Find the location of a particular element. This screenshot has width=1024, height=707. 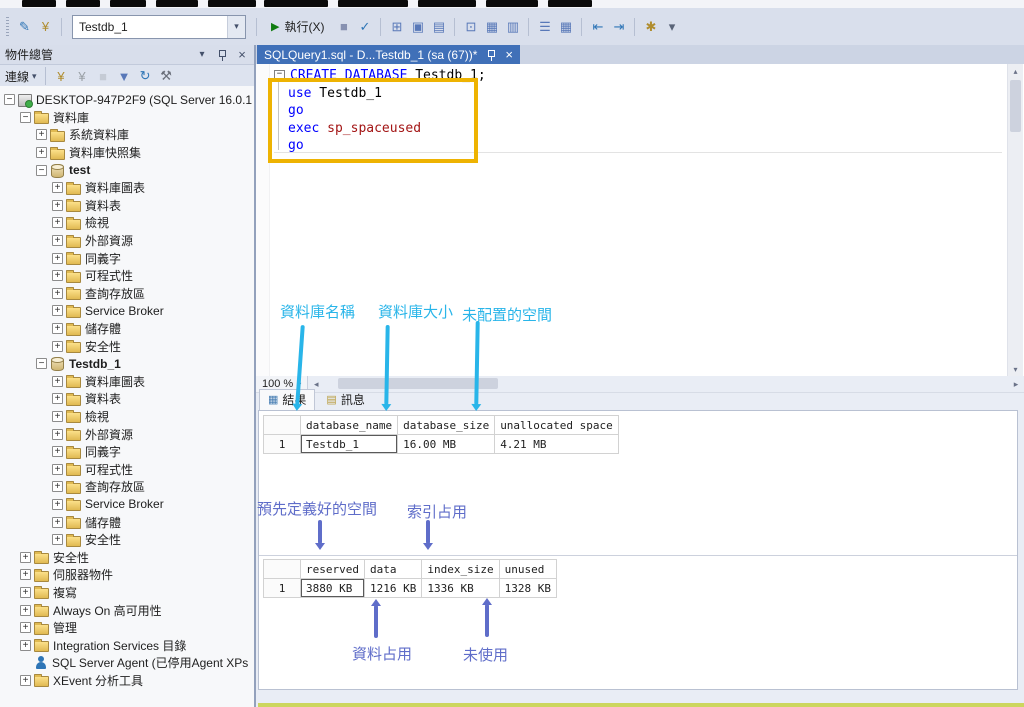

disconnect-icon: ¥ is located at coordinates (82, 76).